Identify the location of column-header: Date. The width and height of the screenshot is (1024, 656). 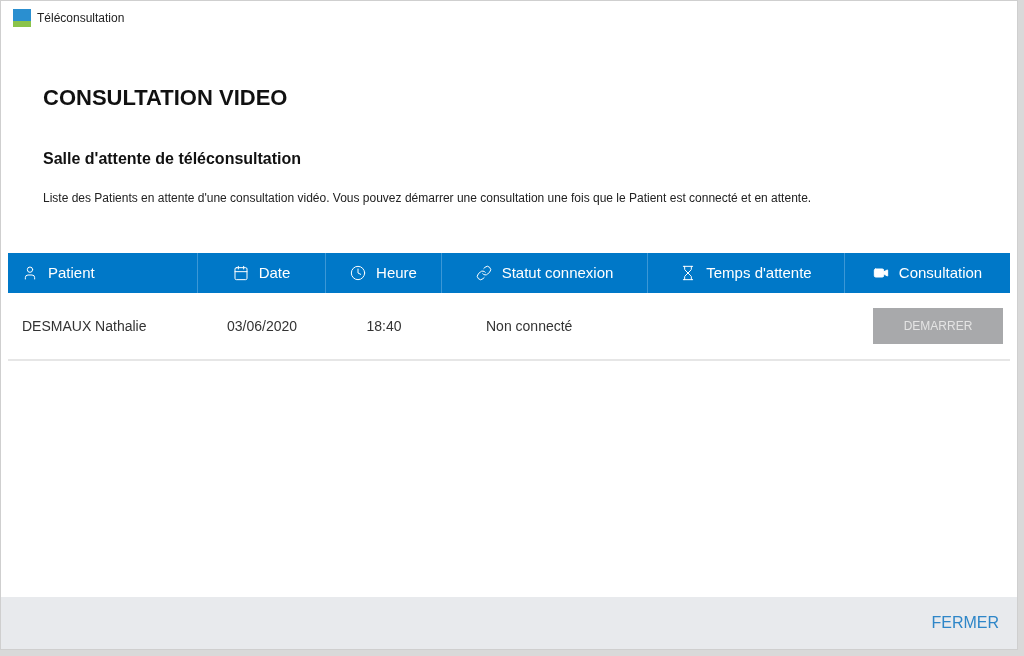
(274, 272).